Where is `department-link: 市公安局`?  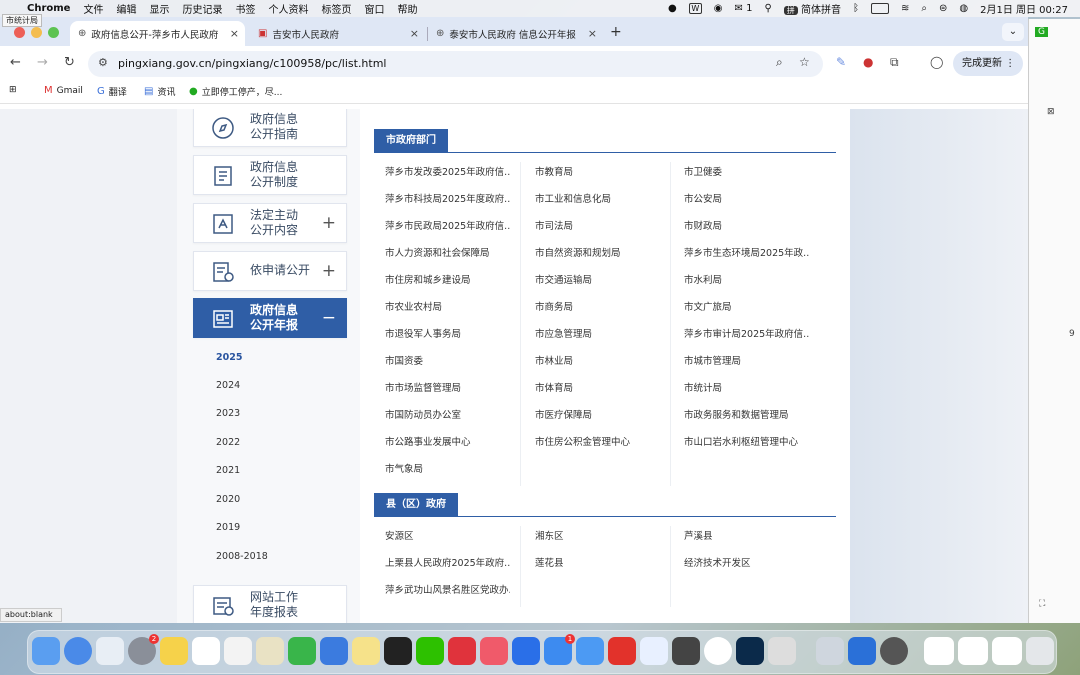 department-link: 市公安局 is located at coordinates (746, 198).